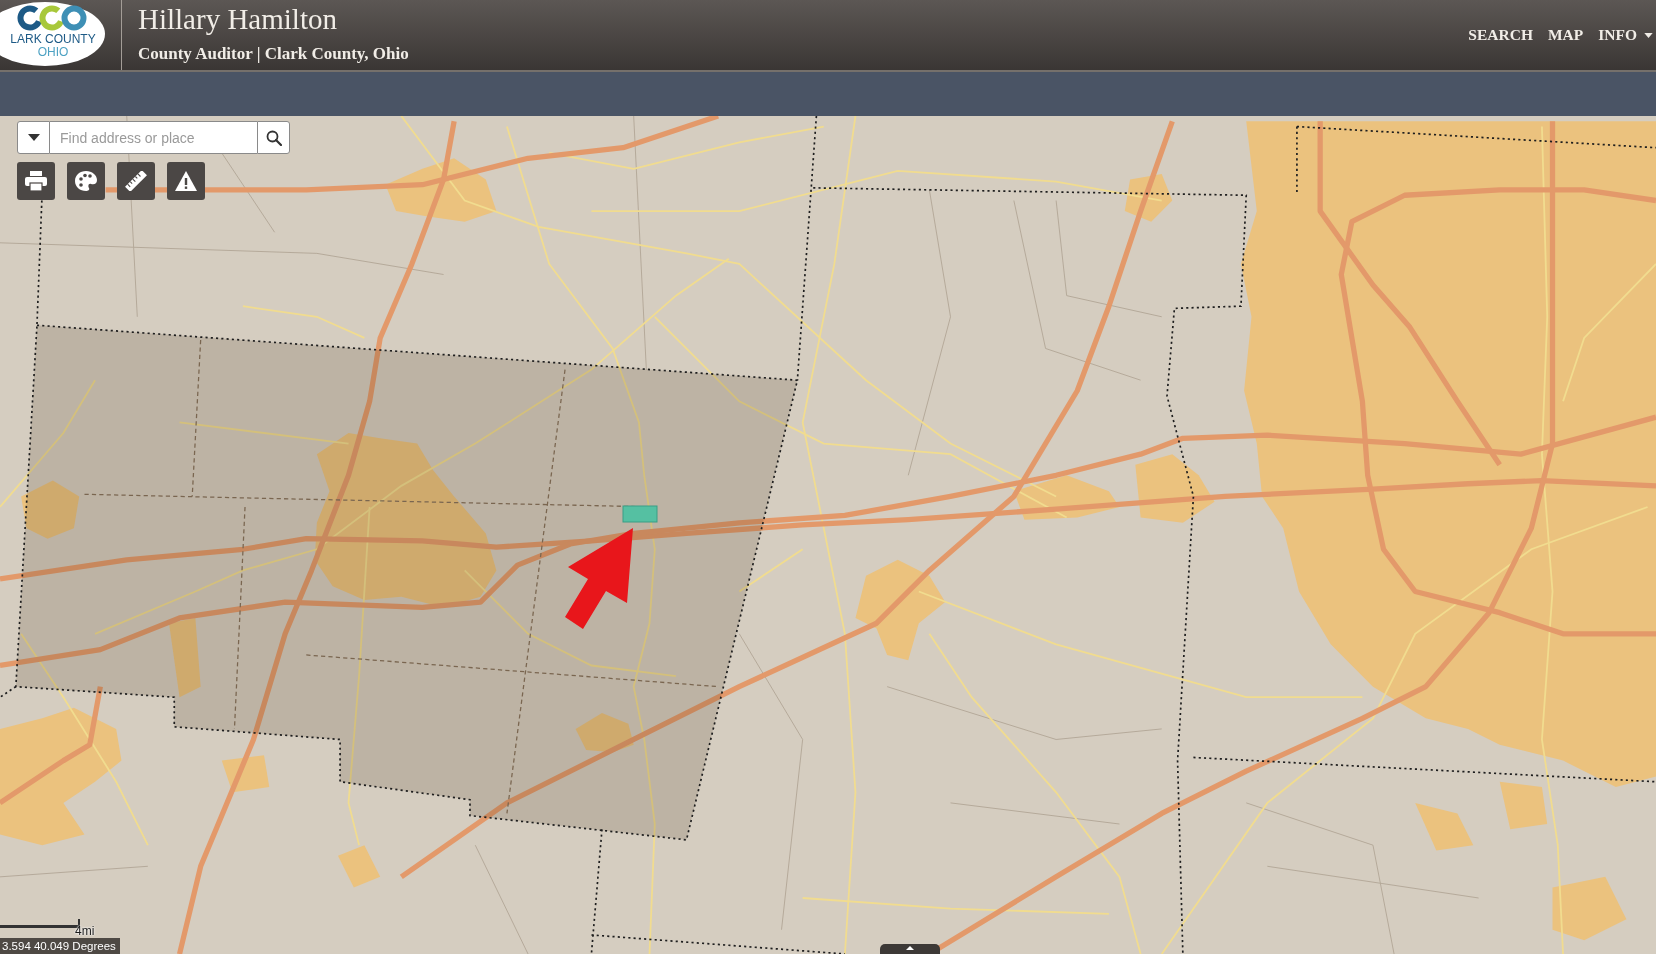  What do you see at coordinates (52, 18) in the screenshot?
I see `logo-rings-icon` at bounding box center [52, 18].